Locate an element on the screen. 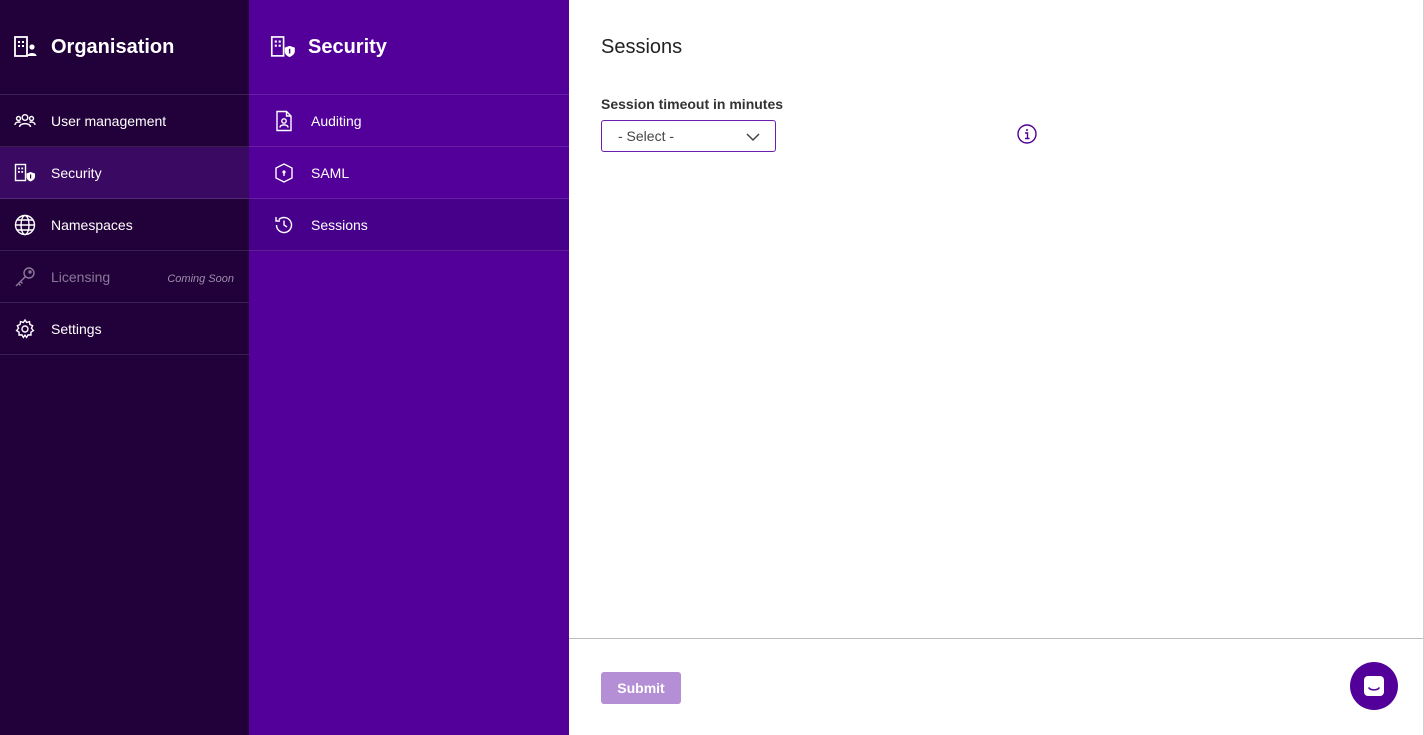  sidebar-item-auditing: Auditing is located at coordinates (409, 121).